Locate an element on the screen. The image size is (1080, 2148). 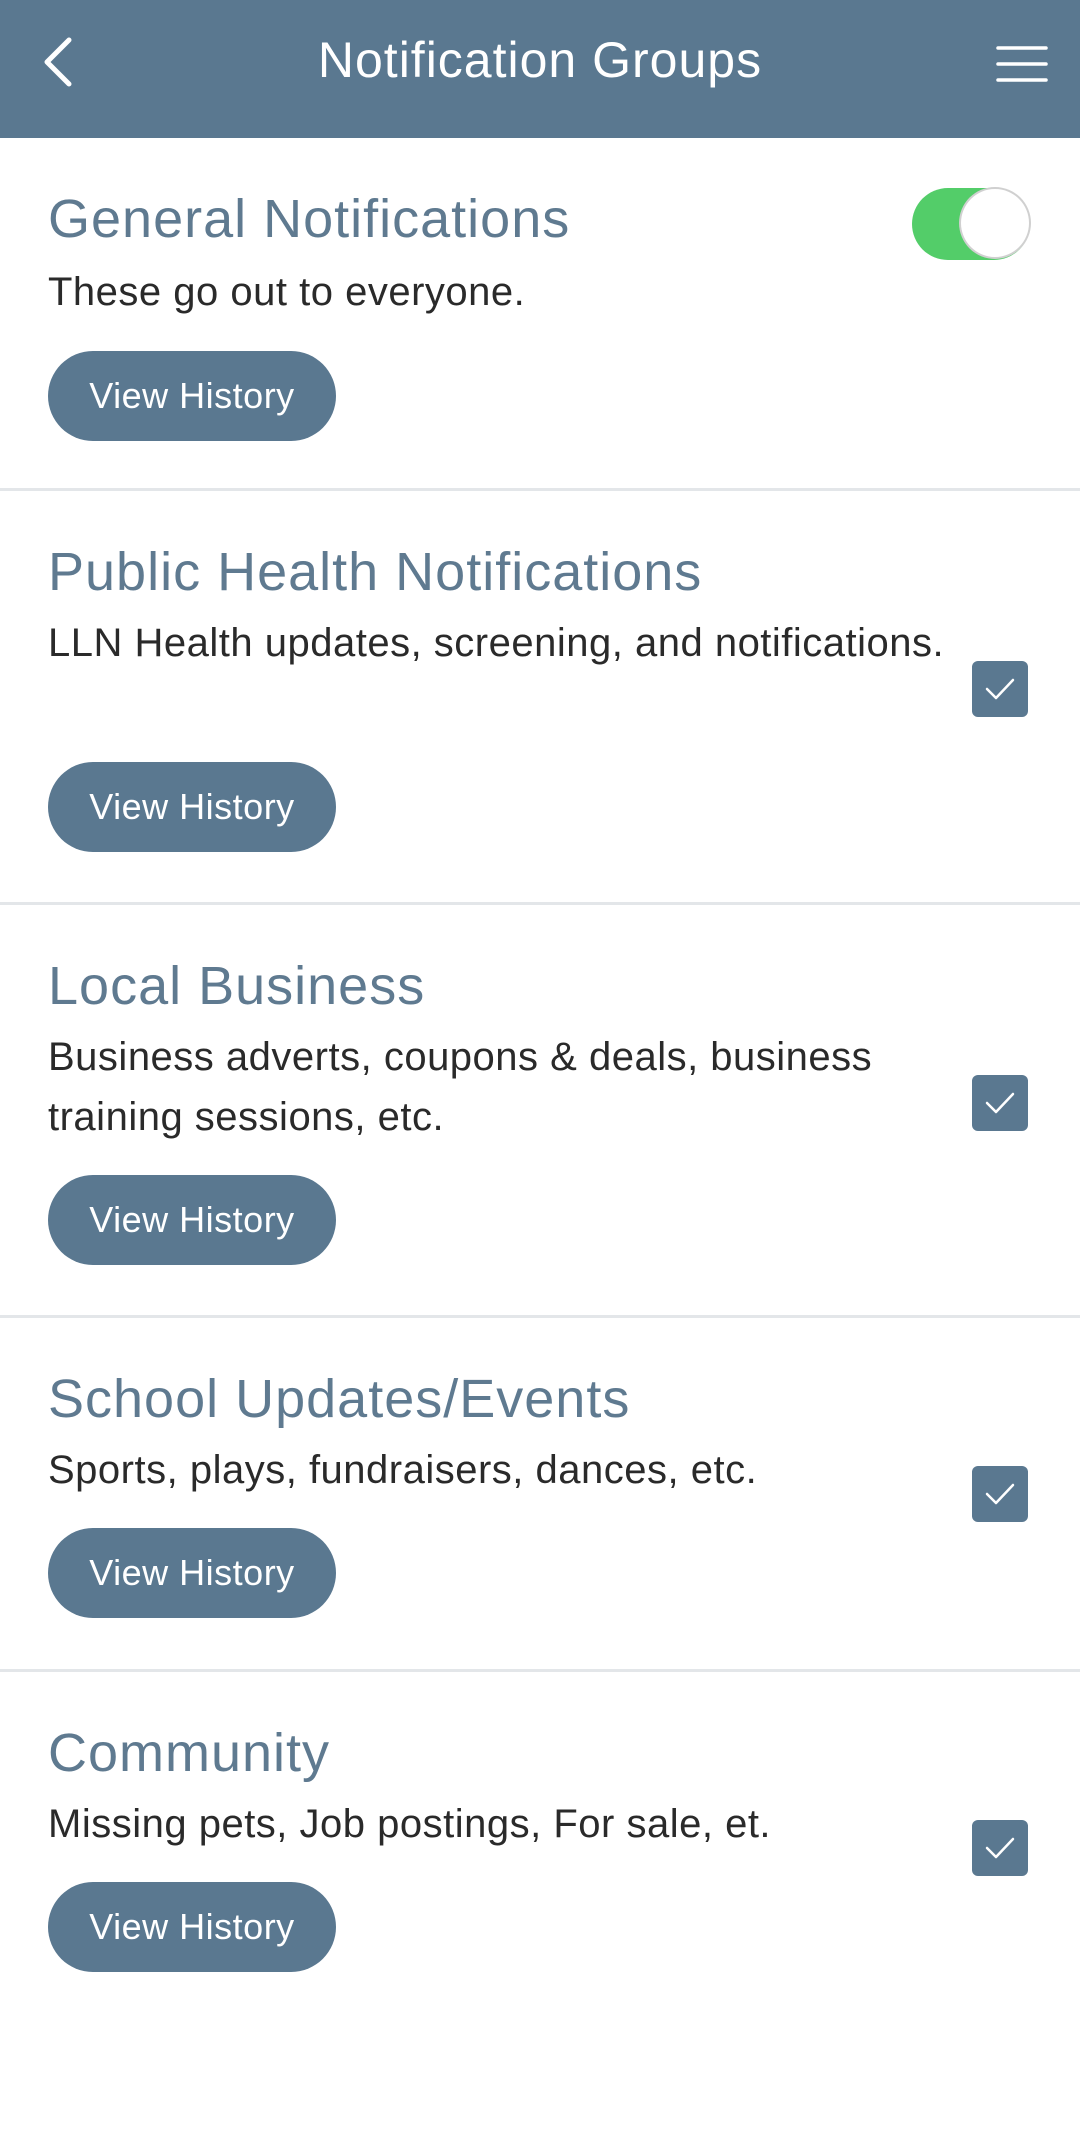
community-checkbox is located at coordinates (1000, 1848).